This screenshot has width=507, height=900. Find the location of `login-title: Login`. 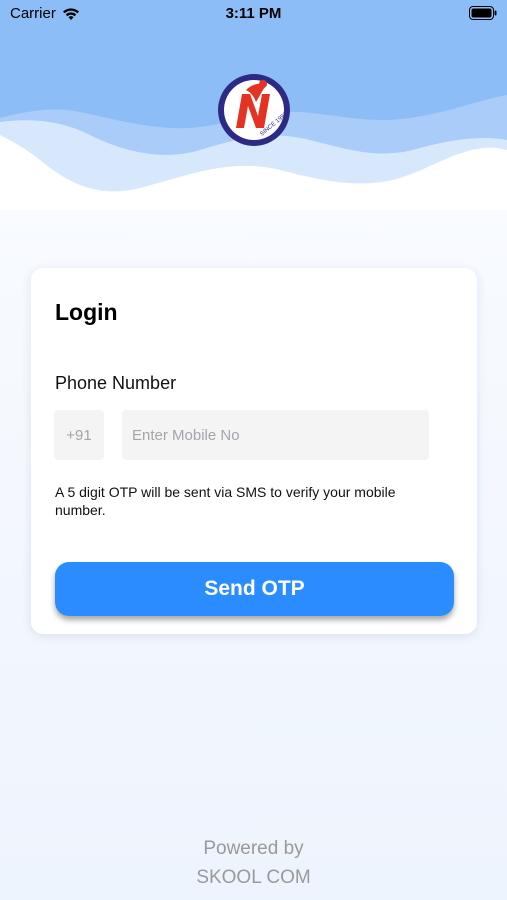

login-title: Login is located at coordinates (86, 312).